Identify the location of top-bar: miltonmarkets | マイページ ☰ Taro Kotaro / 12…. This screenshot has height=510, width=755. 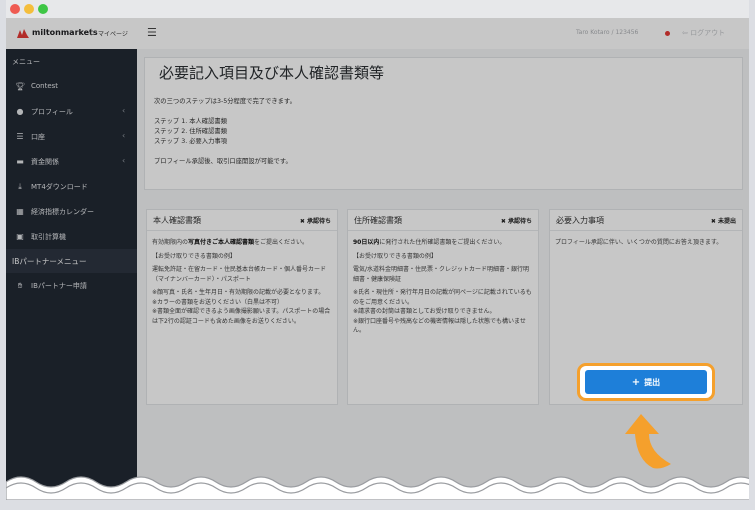
(377, 34).